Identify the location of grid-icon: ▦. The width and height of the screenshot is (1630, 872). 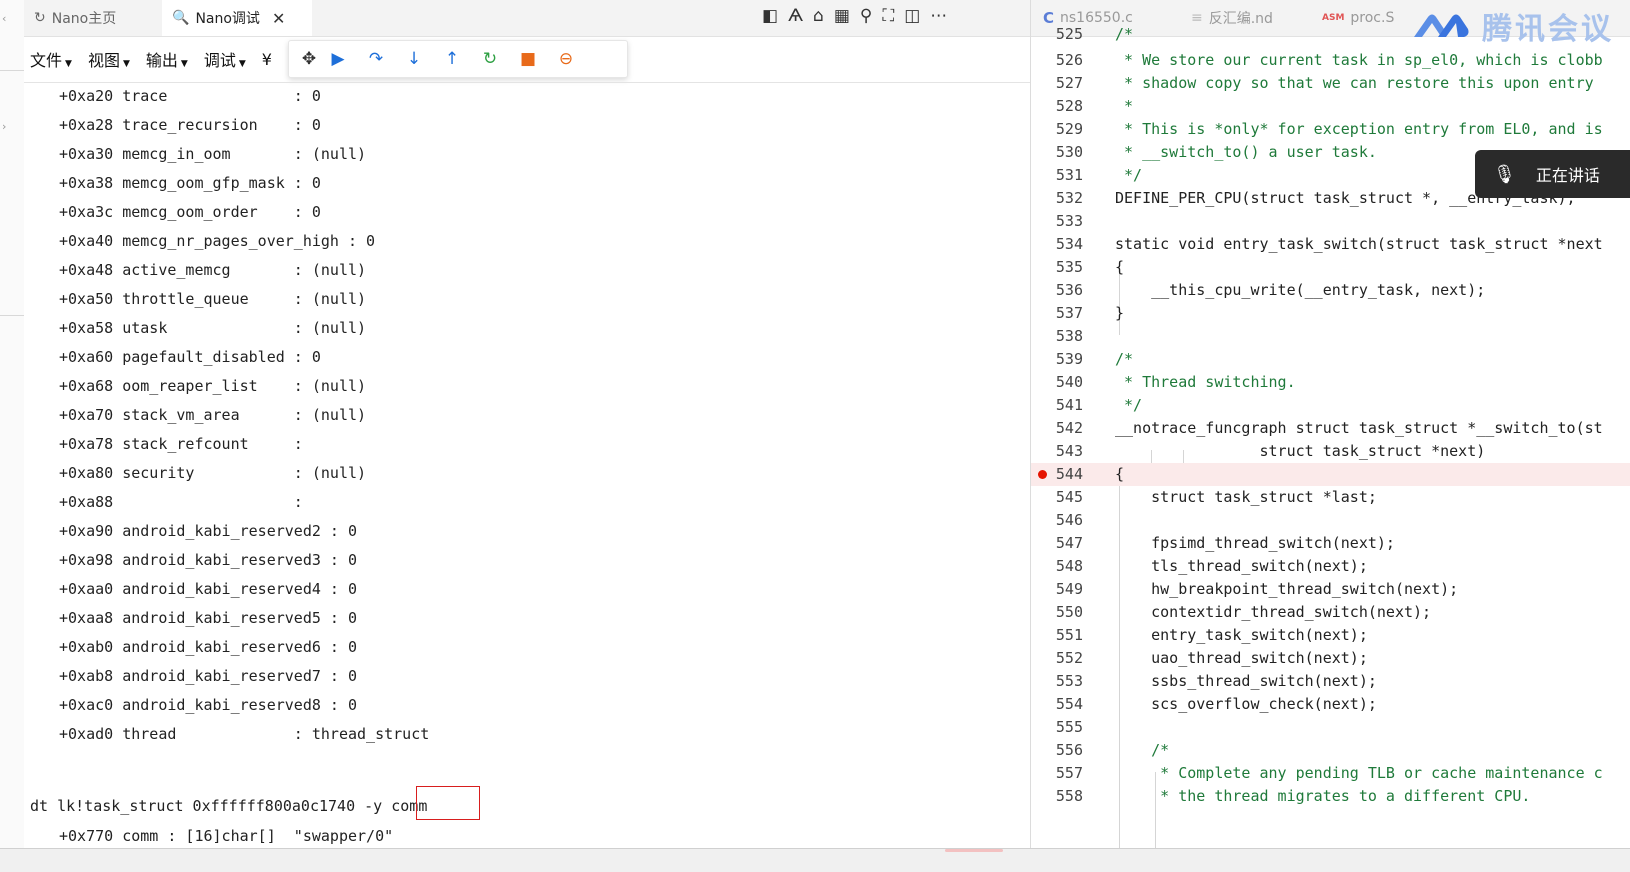
(842, 16).